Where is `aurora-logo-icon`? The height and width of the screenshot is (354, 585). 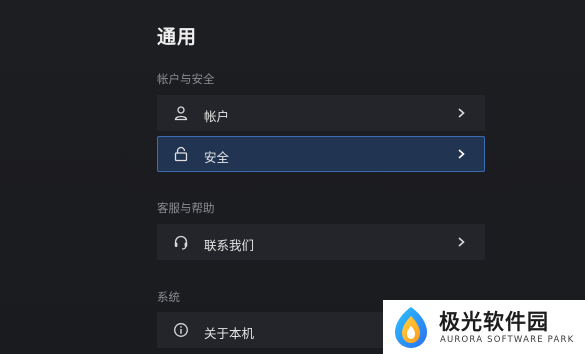 aurora-logo-icon is located at coordinates (411, 327).